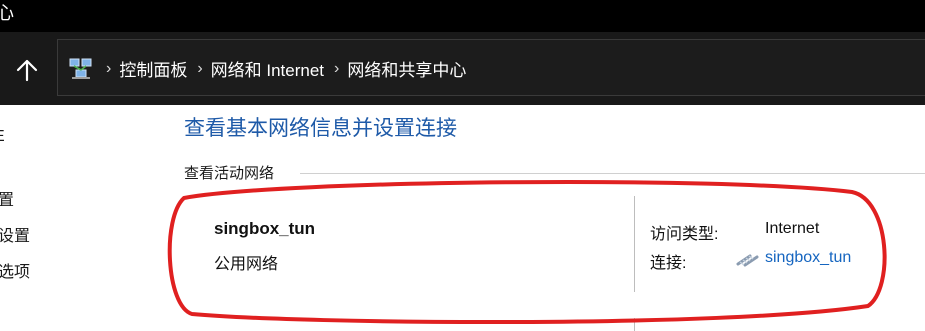 The height and width of the screenshot is (331, 925). What do you see at coordinates (747, 260) in the screenshot?
I see `ethernet-connection-icon` at bounding box center [747, 260].